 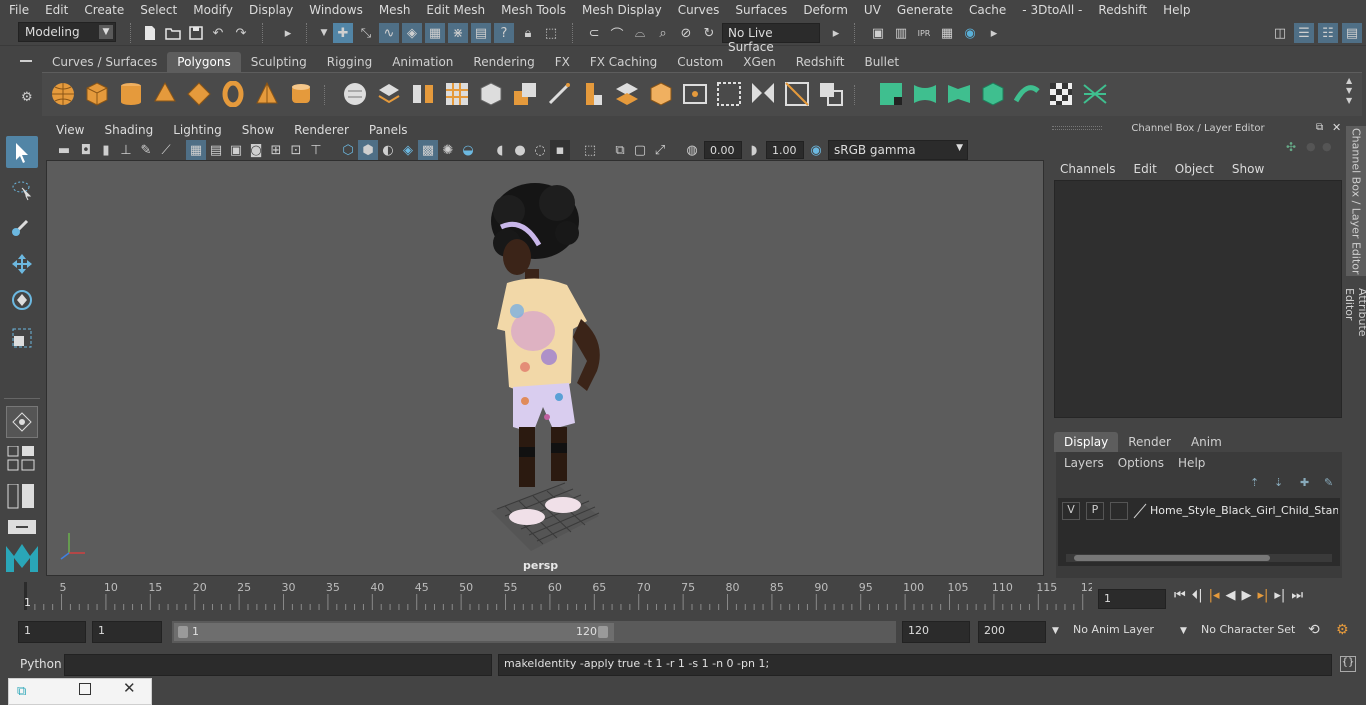 What do you see at coordinates (686, 33) in the screenshot?
I see `snap-live-icon: ⊘` at bounding box center [686, 33].